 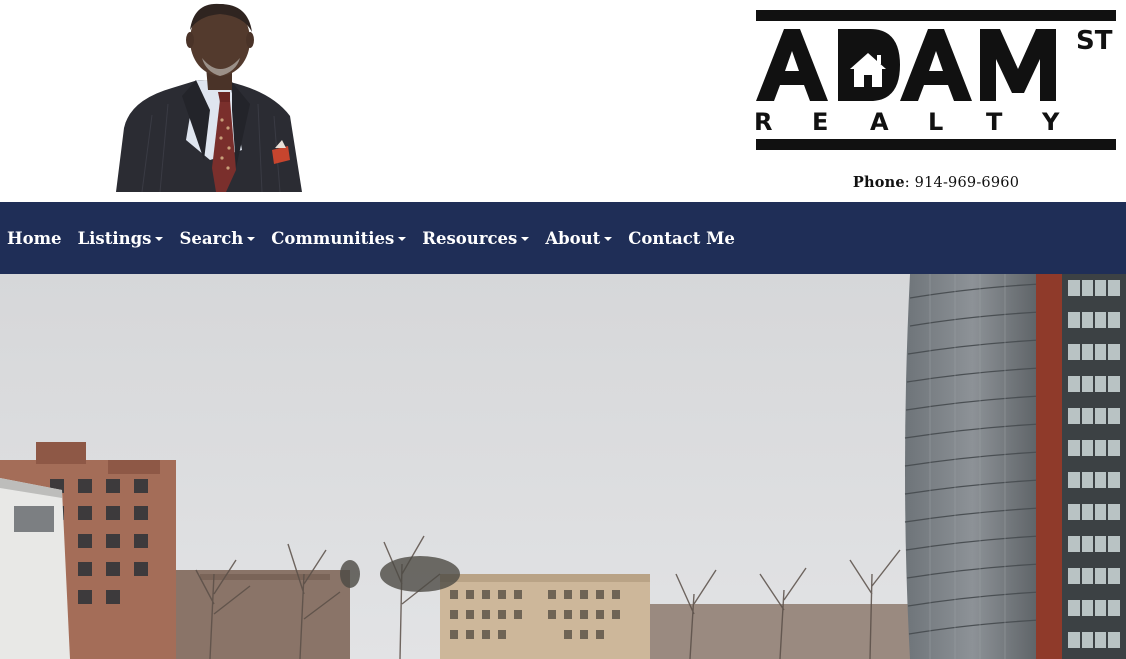 What do you see at coordinates (879, 122) in the screenshot?
I see `svg-text: A` at bounding box center [879, 122].